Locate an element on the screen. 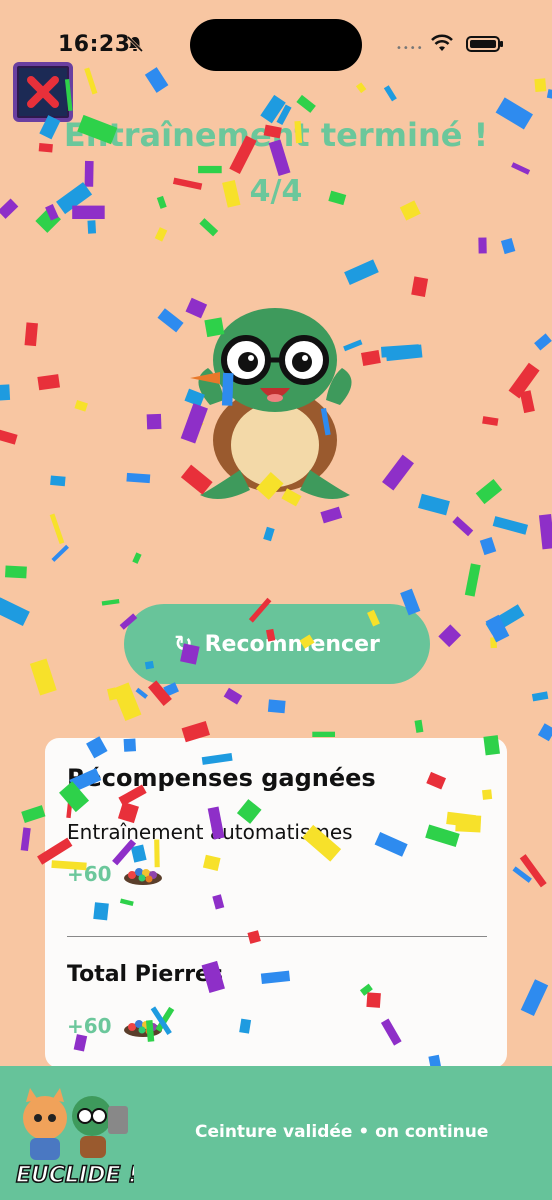 The width and height of the screenshot is (552, 1200). status-time: 16:23 is located at coordinates (94, 44).